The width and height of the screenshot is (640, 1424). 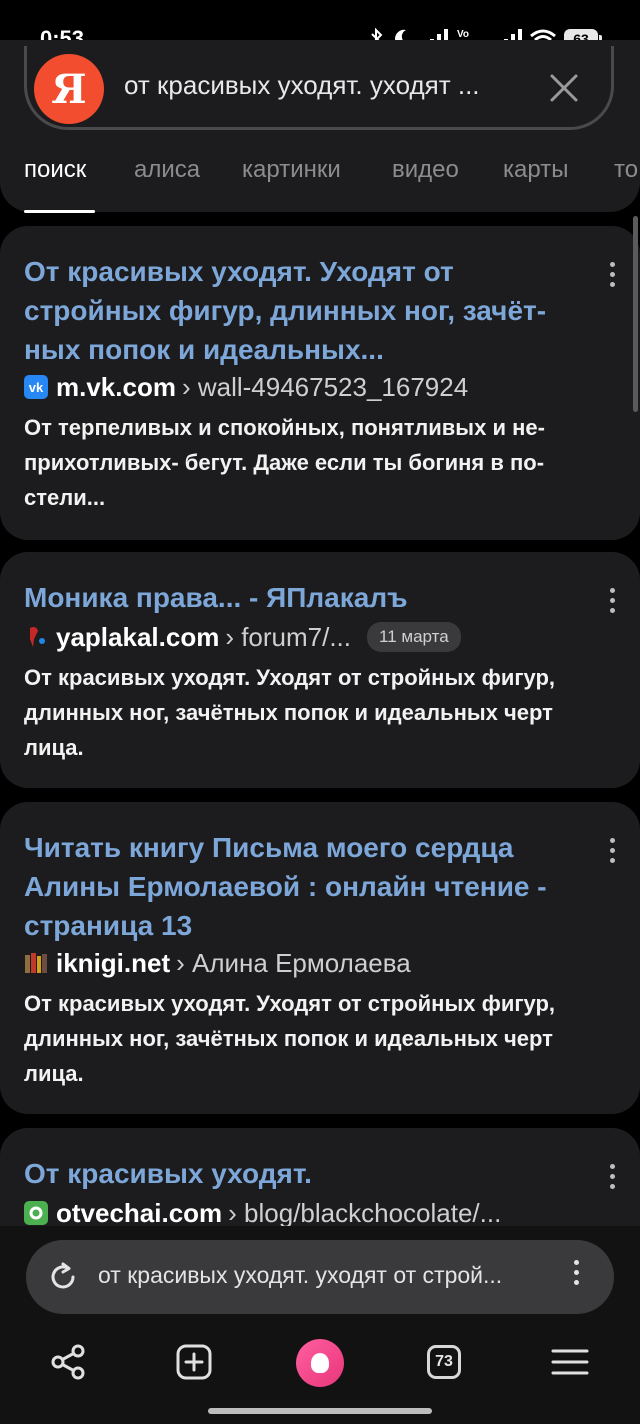 I want to click on tabs-button: 73, so click(x=444, y=1362).